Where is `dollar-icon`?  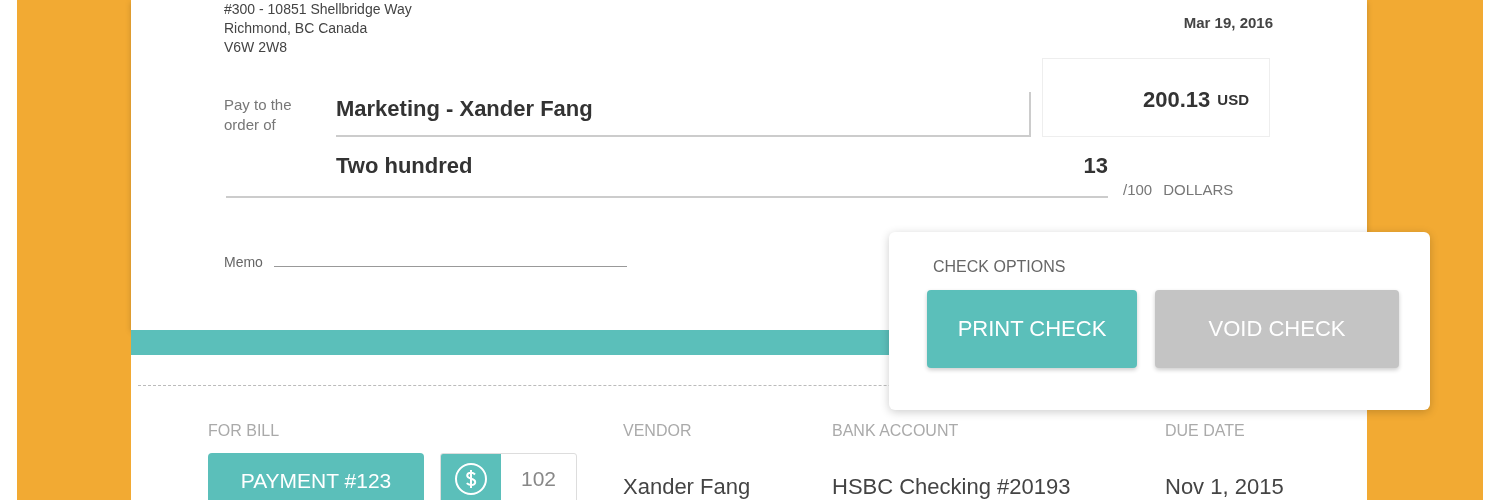 dollar-icon is located at coordinates (471, 479).